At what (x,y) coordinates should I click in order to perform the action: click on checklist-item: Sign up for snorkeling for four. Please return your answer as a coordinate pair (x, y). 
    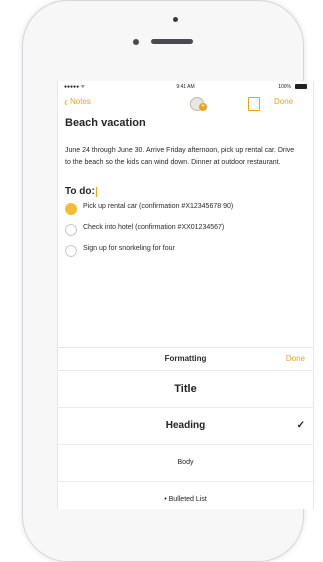
    Looking at the image, I should click on (185, 250).